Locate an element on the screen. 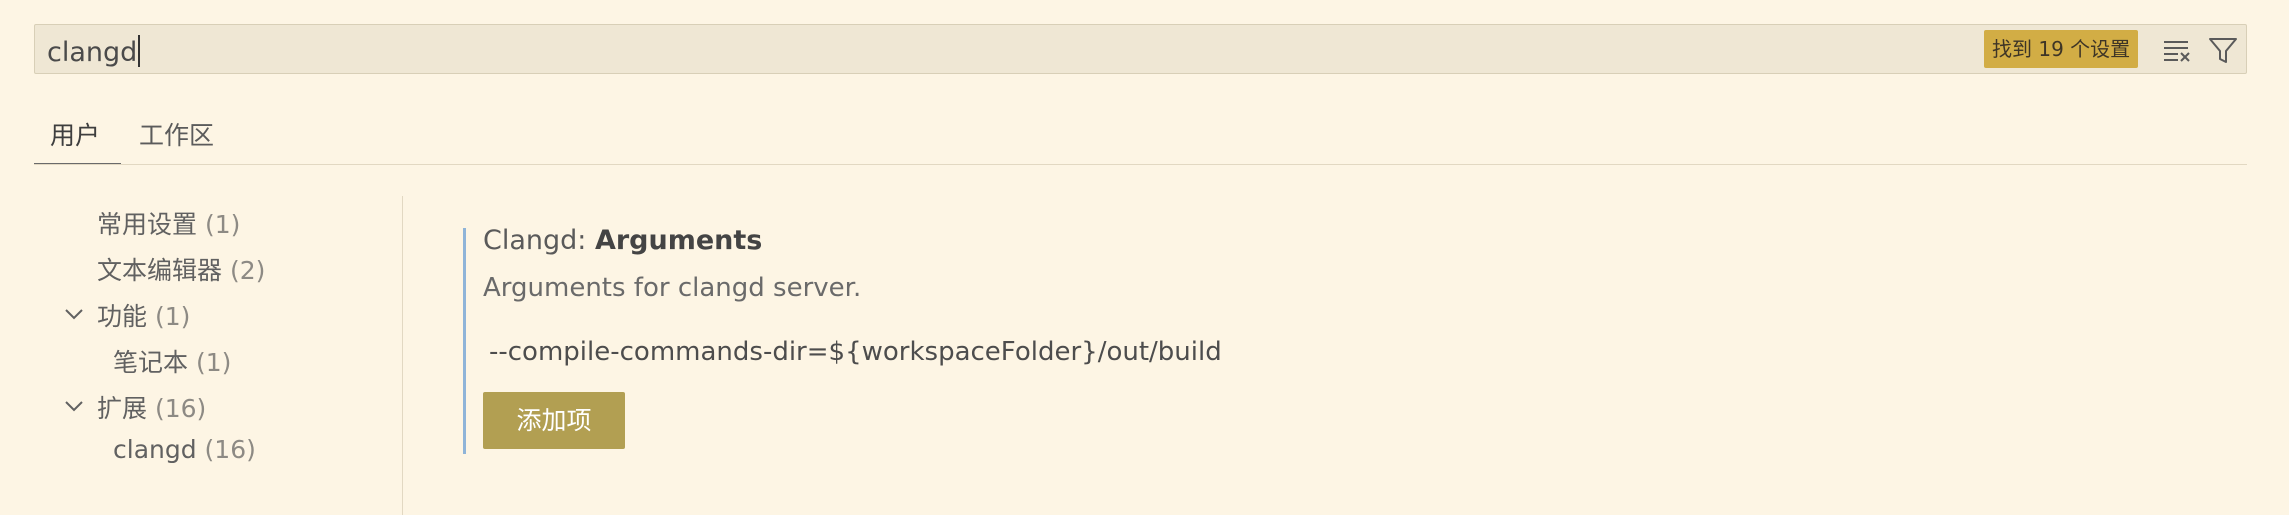 This screenshot has width=2289, height=515. toc-item-commonly-used: 常用设置 (1) is located at coordinates (168, 223).